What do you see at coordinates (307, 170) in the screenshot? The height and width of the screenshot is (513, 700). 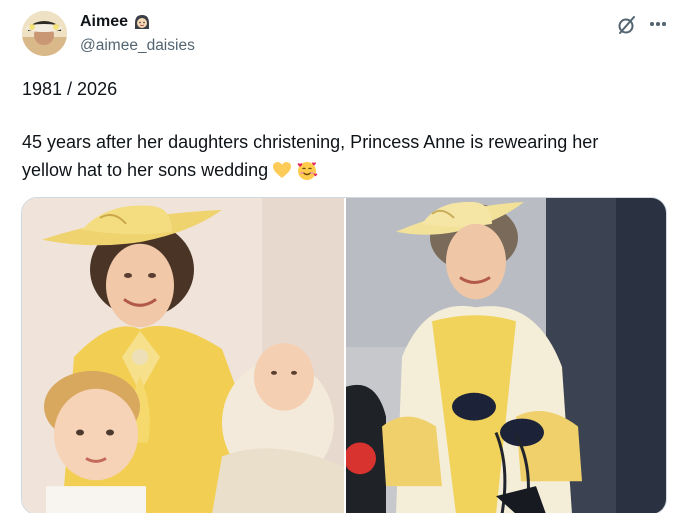 I see `smiling-face-with-hearts-icon` at bounding box center [307, 170].